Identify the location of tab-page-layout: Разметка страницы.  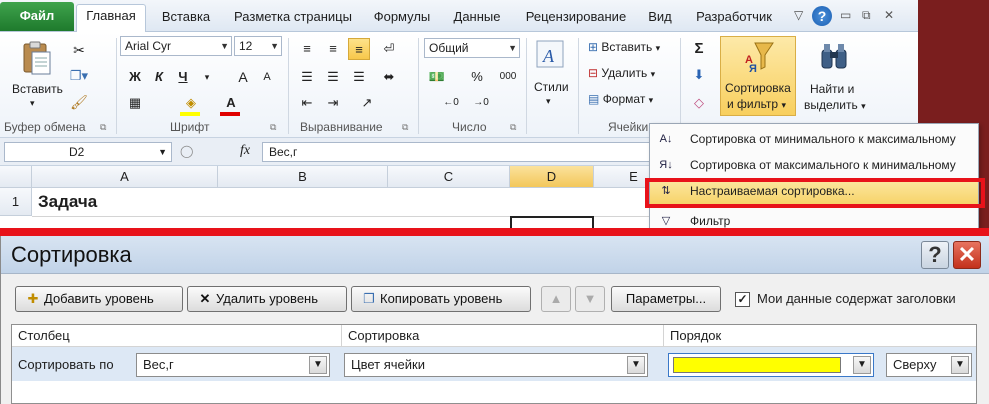
(293, 19).